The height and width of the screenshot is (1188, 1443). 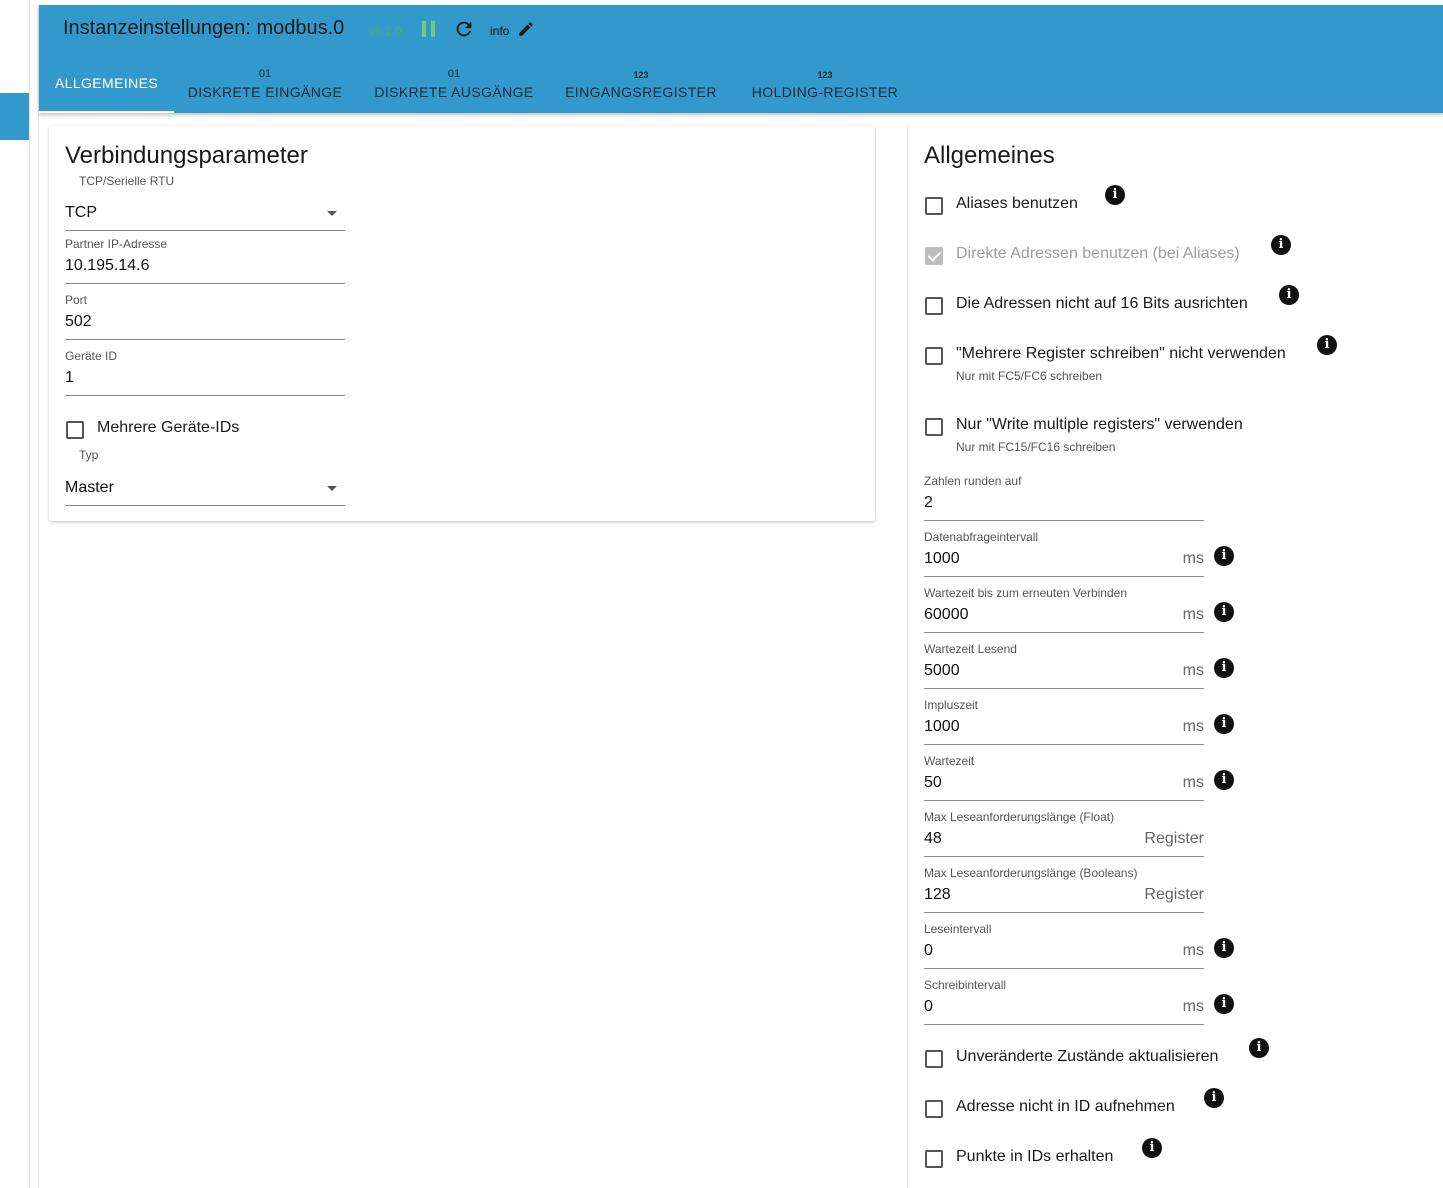 I want to click on field-label: Partner IP-Adresse, so click(x=116, y=244).